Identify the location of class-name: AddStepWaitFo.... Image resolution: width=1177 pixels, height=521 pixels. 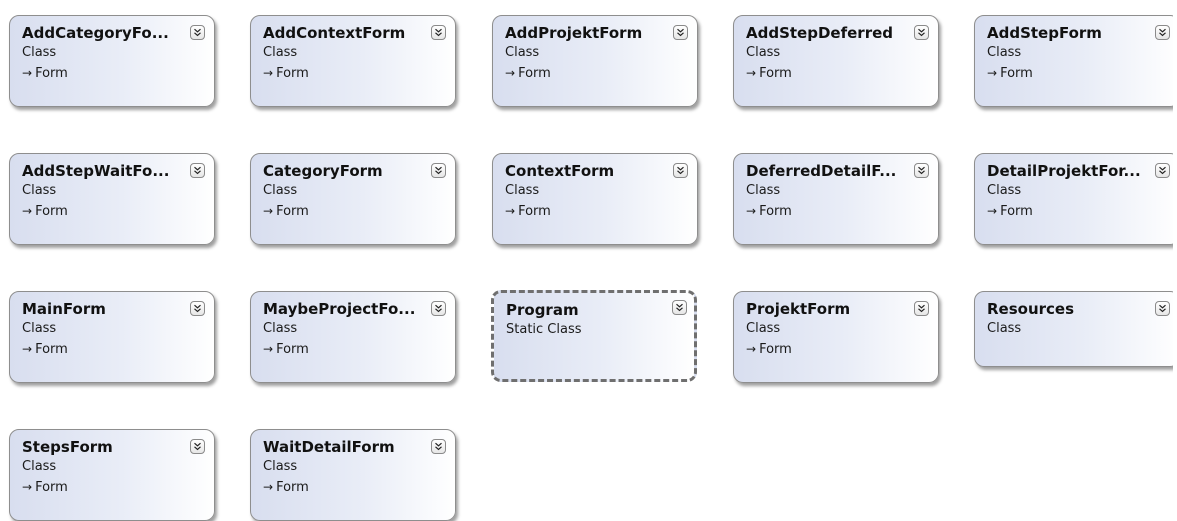
(96, 171).